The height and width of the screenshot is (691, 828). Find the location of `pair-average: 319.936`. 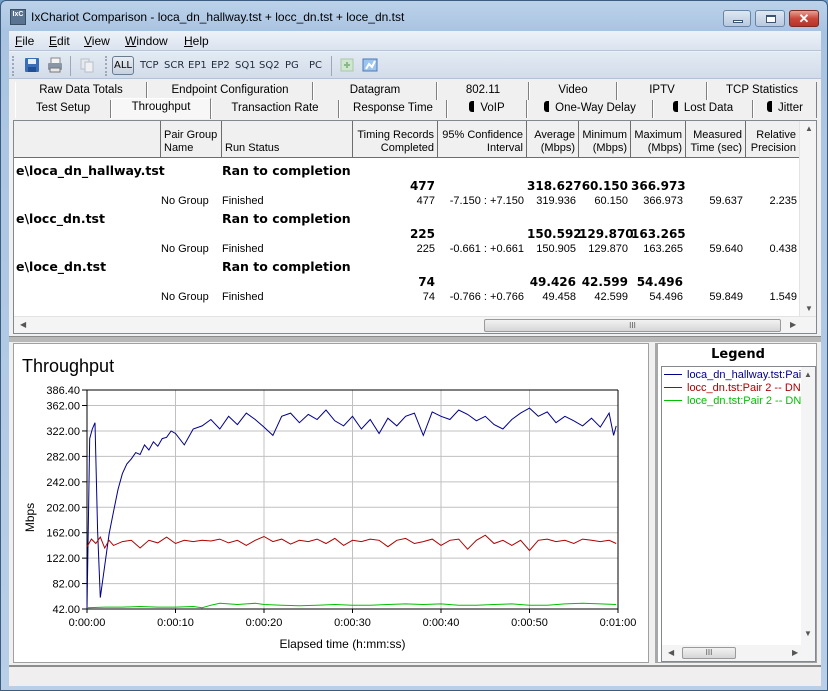

pair-average: 319.936 is located at coordinates (556, 201).